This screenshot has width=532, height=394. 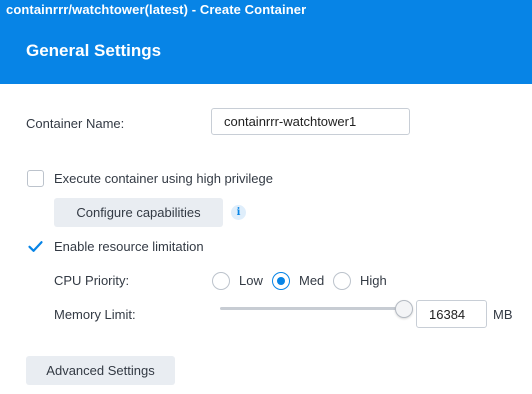 I want to click on section-title: General Settings, so click(x=94, y=50).